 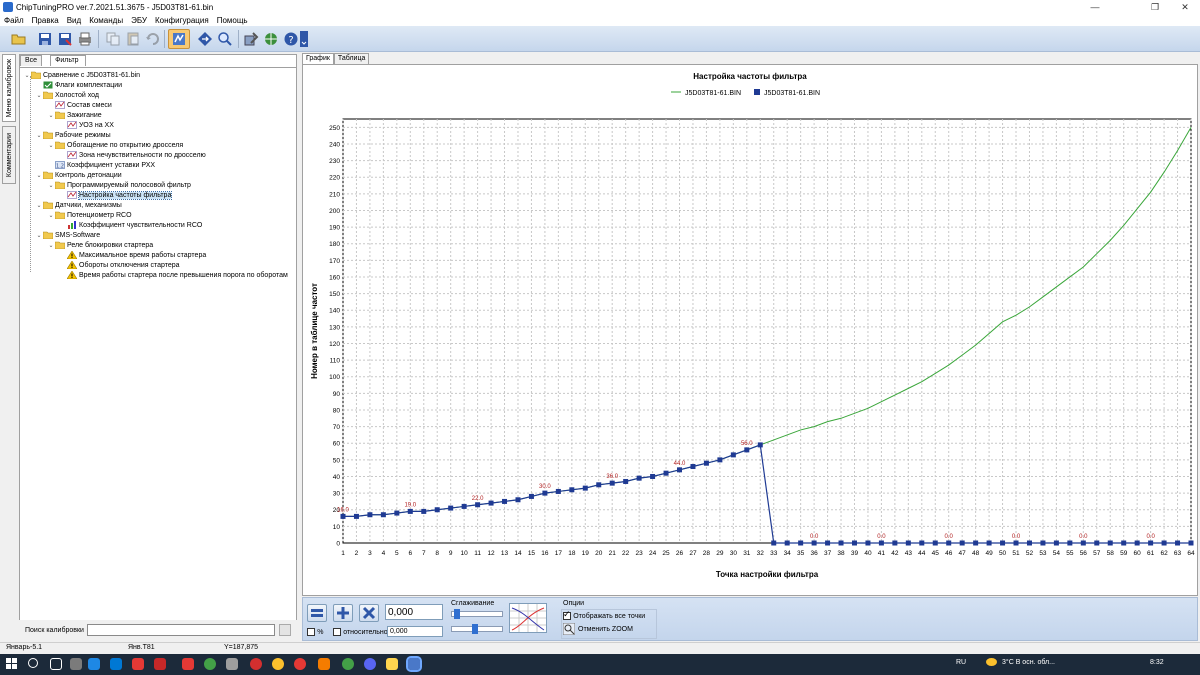 I want to click on media-icon, so click(x=188, y=664).